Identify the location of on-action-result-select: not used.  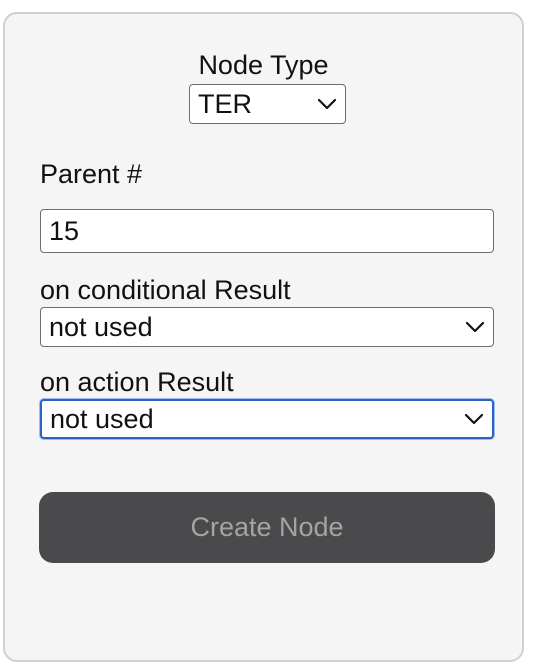
(267, 419).